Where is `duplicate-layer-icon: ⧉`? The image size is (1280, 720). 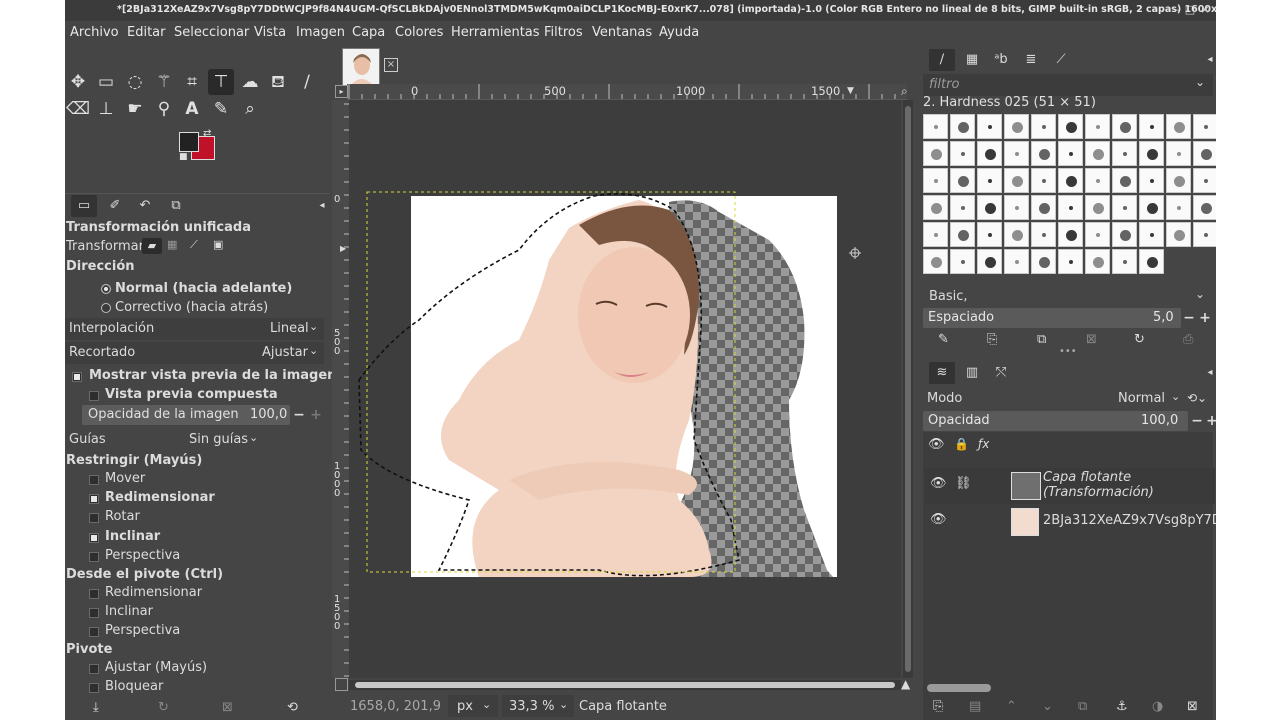
duplicate-layer-icon: ⧉ is located at coordinates (1082, 706).